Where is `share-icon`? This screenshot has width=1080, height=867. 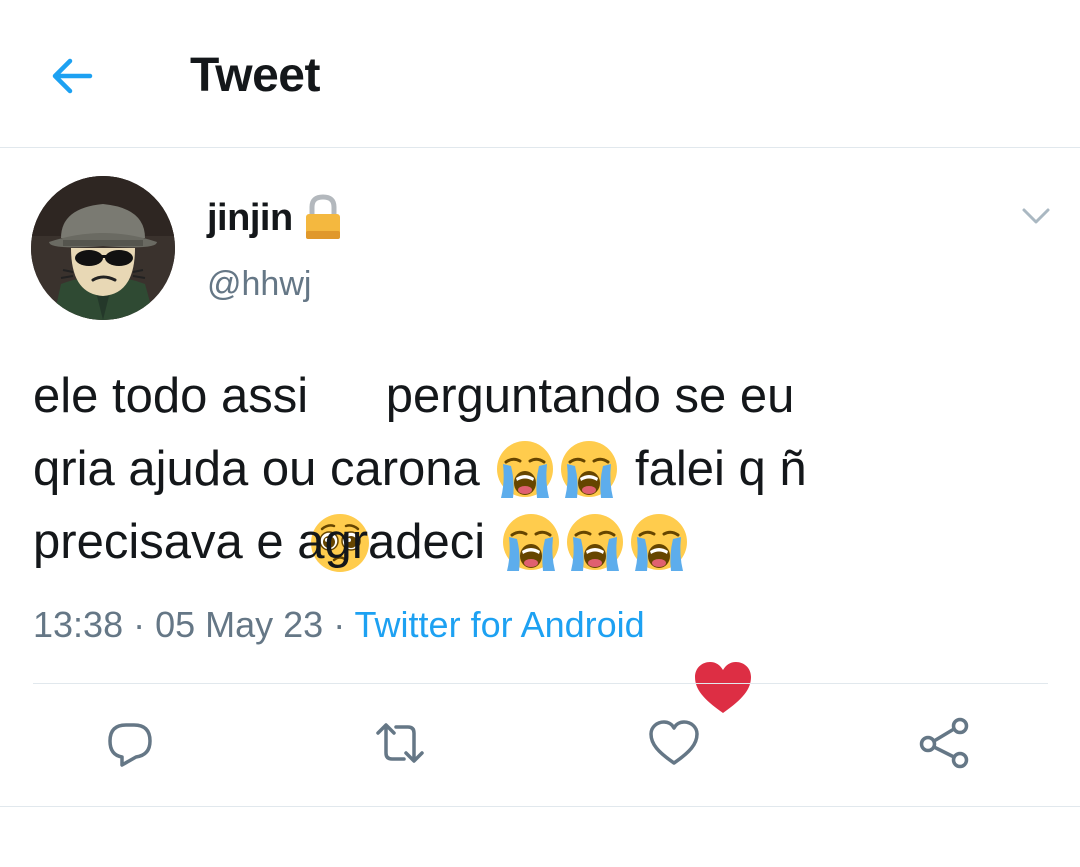 share-icon is located at coordinates (944, 743).